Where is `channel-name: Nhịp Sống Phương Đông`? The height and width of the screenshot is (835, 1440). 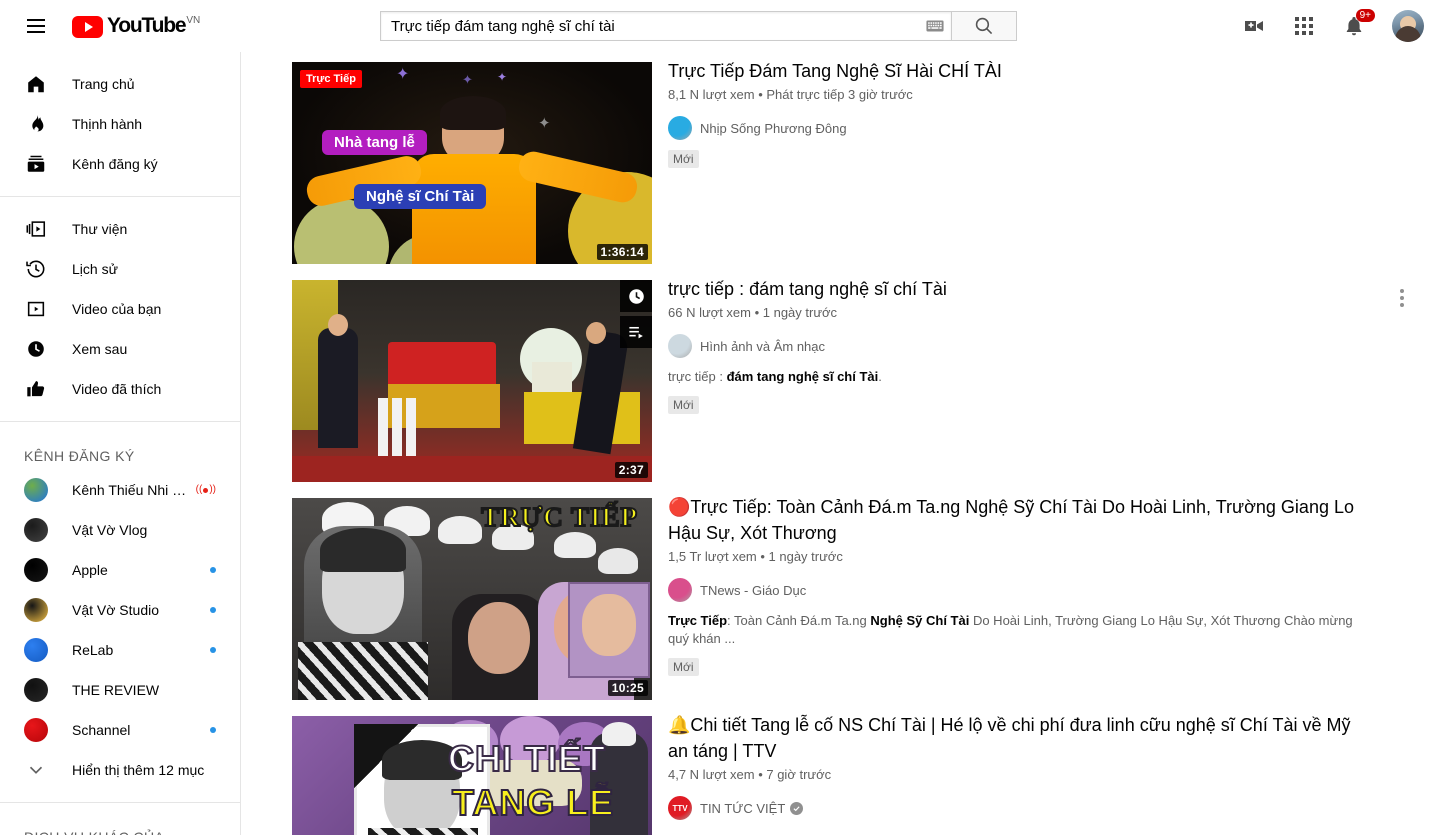 channel-name: Nhịp Sống Phương Đông is located at coordinates (773, 128).